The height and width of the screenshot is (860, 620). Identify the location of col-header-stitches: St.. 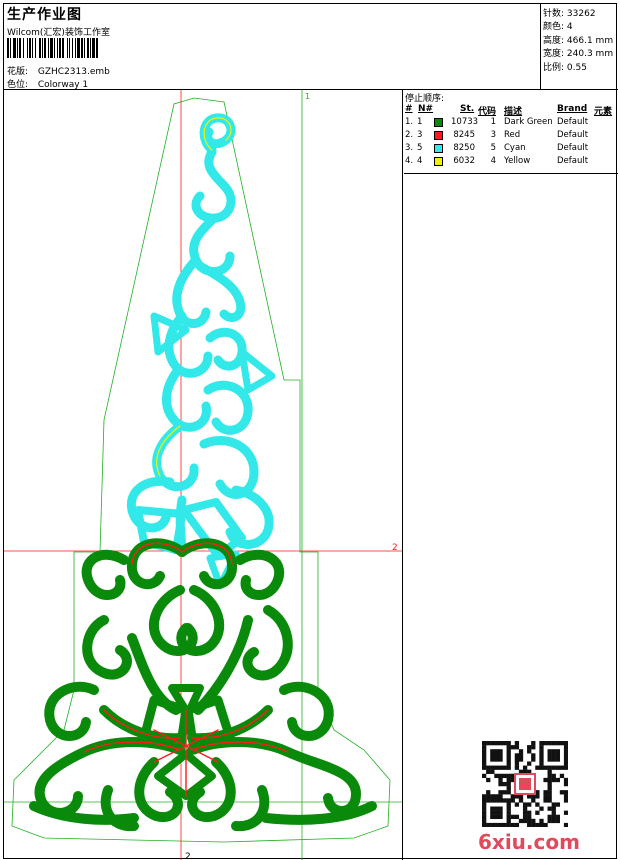
(467, 109).